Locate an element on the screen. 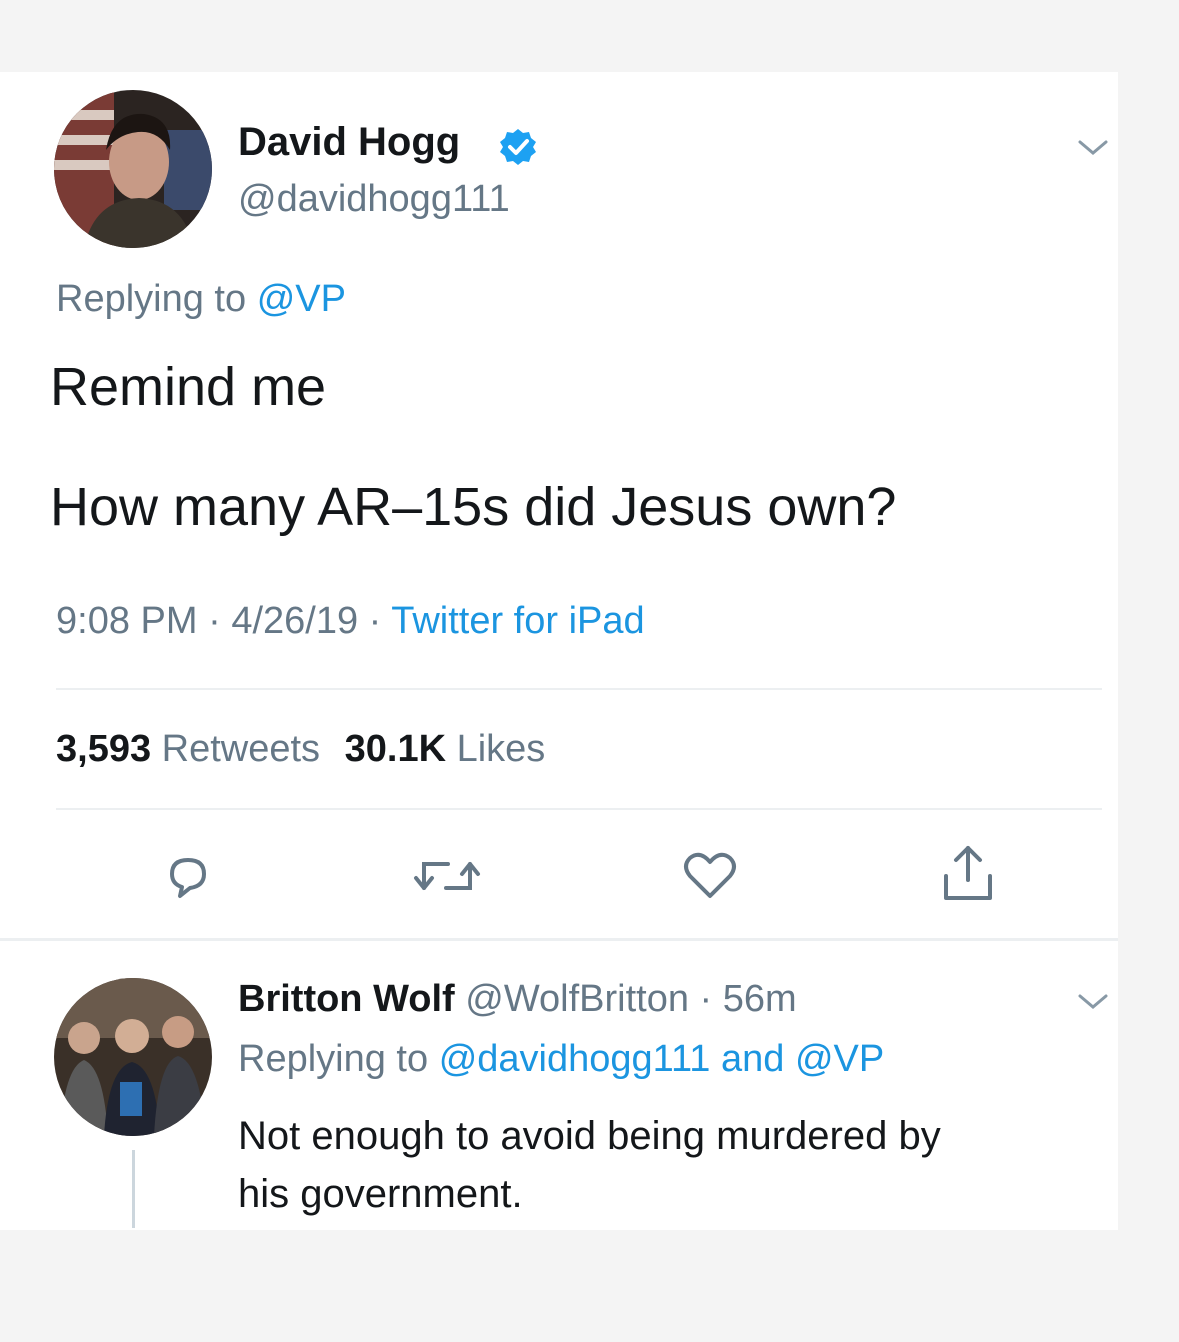 The image size is (1179, 1342). tweet-time: 9:08 PM is located at coordinates (127, 621).